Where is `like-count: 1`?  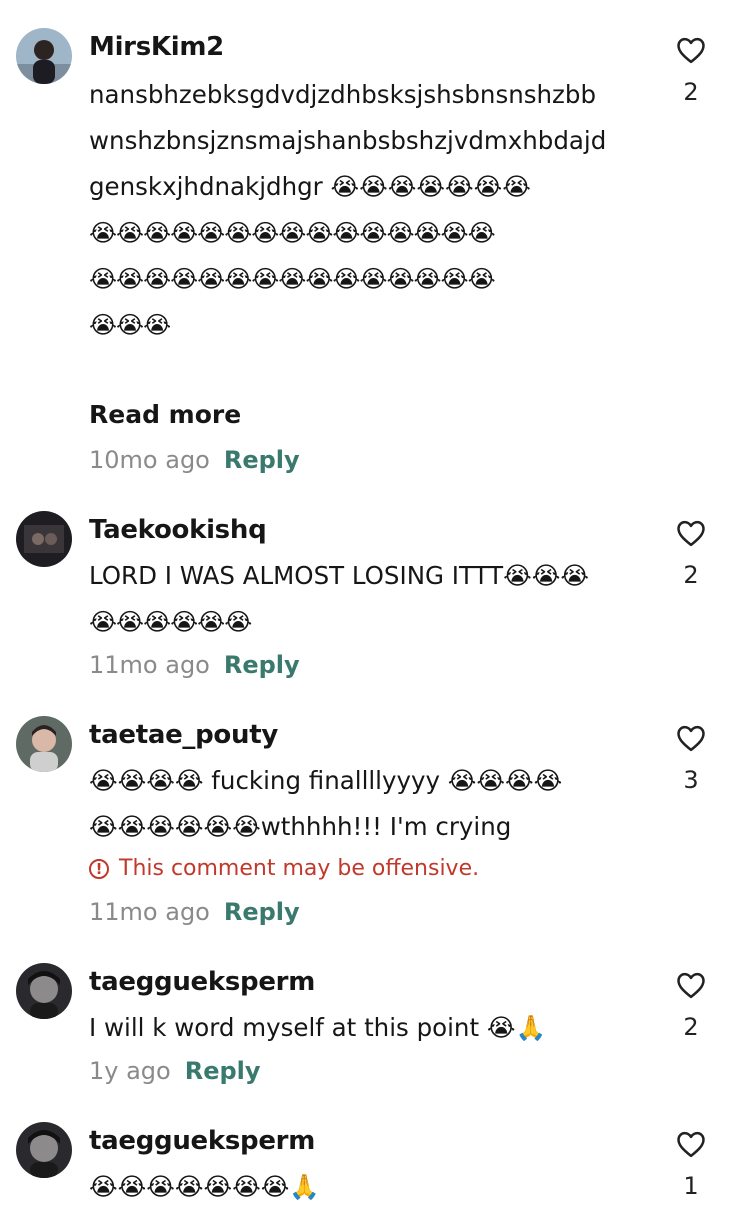
like-count: 1 is located at coordinates (691, 1186).